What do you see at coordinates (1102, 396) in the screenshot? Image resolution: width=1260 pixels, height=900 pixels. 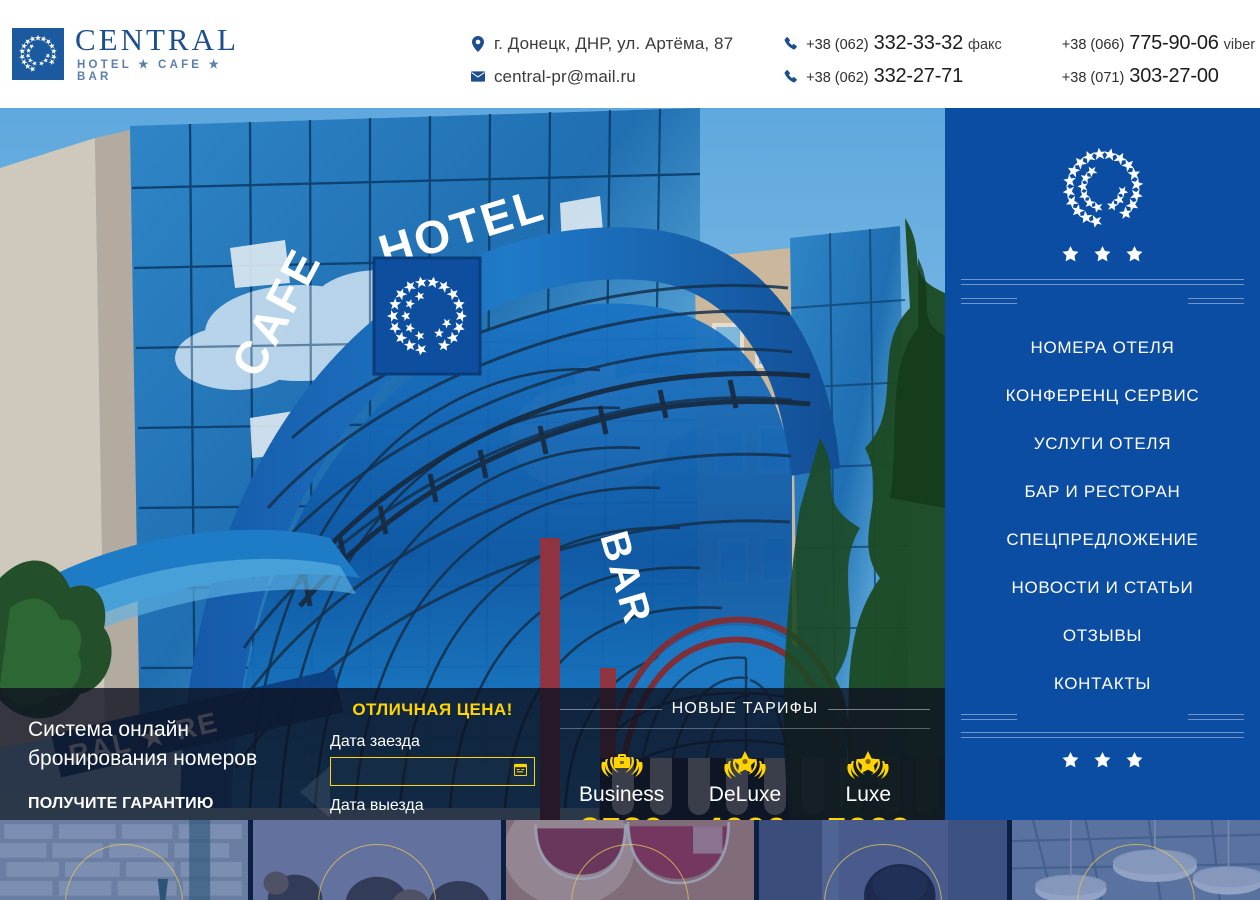 I see `sidebar-item-conference: КОНФЕРЕНЦ СЕРВИС` at bounding box center [1102, 396].